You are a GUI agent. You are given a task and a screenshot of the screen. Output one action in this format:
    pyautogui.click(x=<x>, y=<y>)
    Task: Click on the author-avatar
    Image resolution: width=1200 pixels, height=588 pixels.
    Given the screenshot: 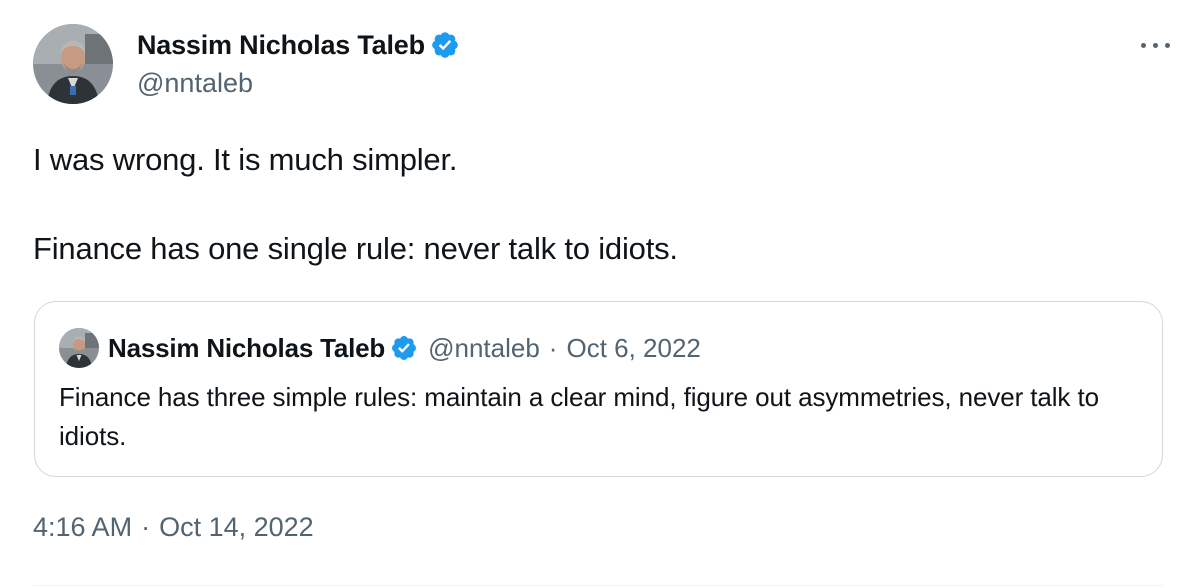 What is the action you would take?
    pyautogui.click(x=73, y=64)
    